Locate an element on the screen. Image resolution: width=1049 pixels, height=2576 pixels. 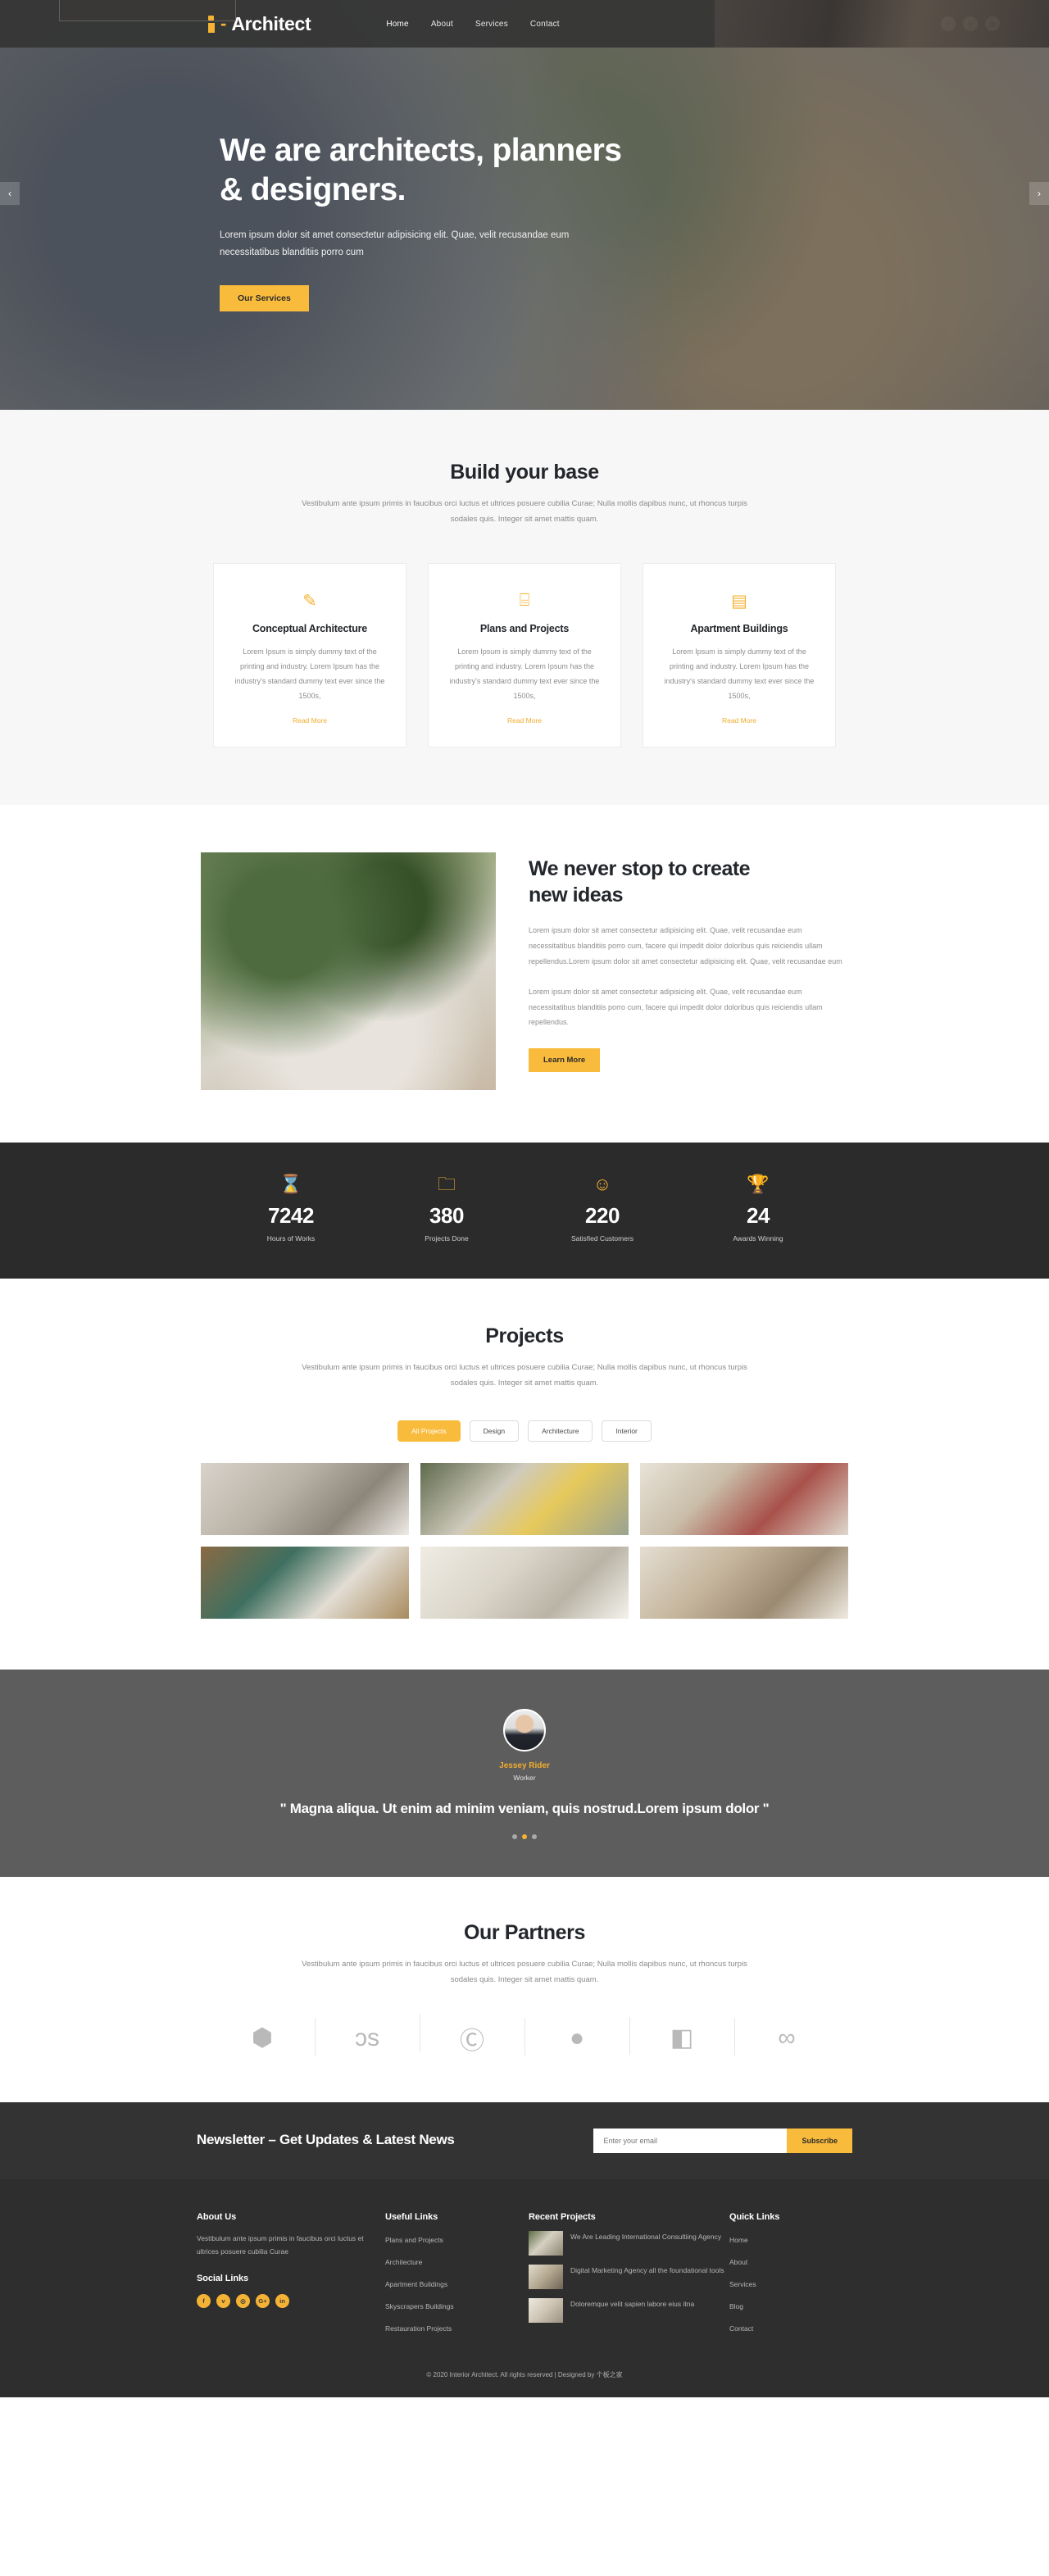
list-item: About is located at coordinates (791, 2261).